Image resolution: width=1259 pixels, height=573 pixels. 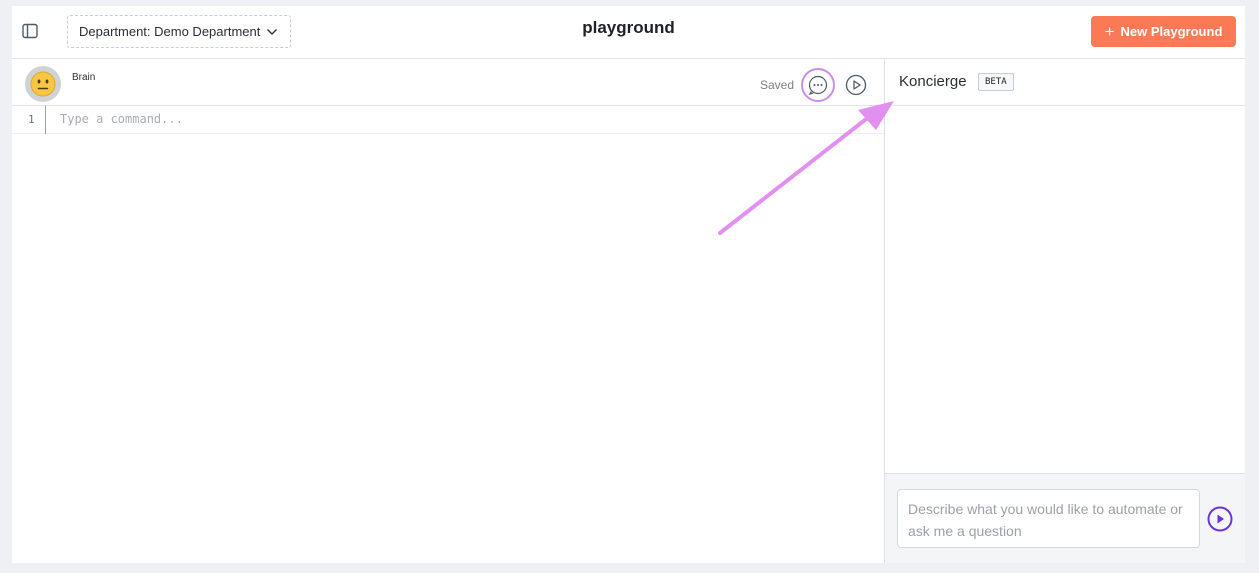 I want to click on chat-button, so click(x=818, y=85).